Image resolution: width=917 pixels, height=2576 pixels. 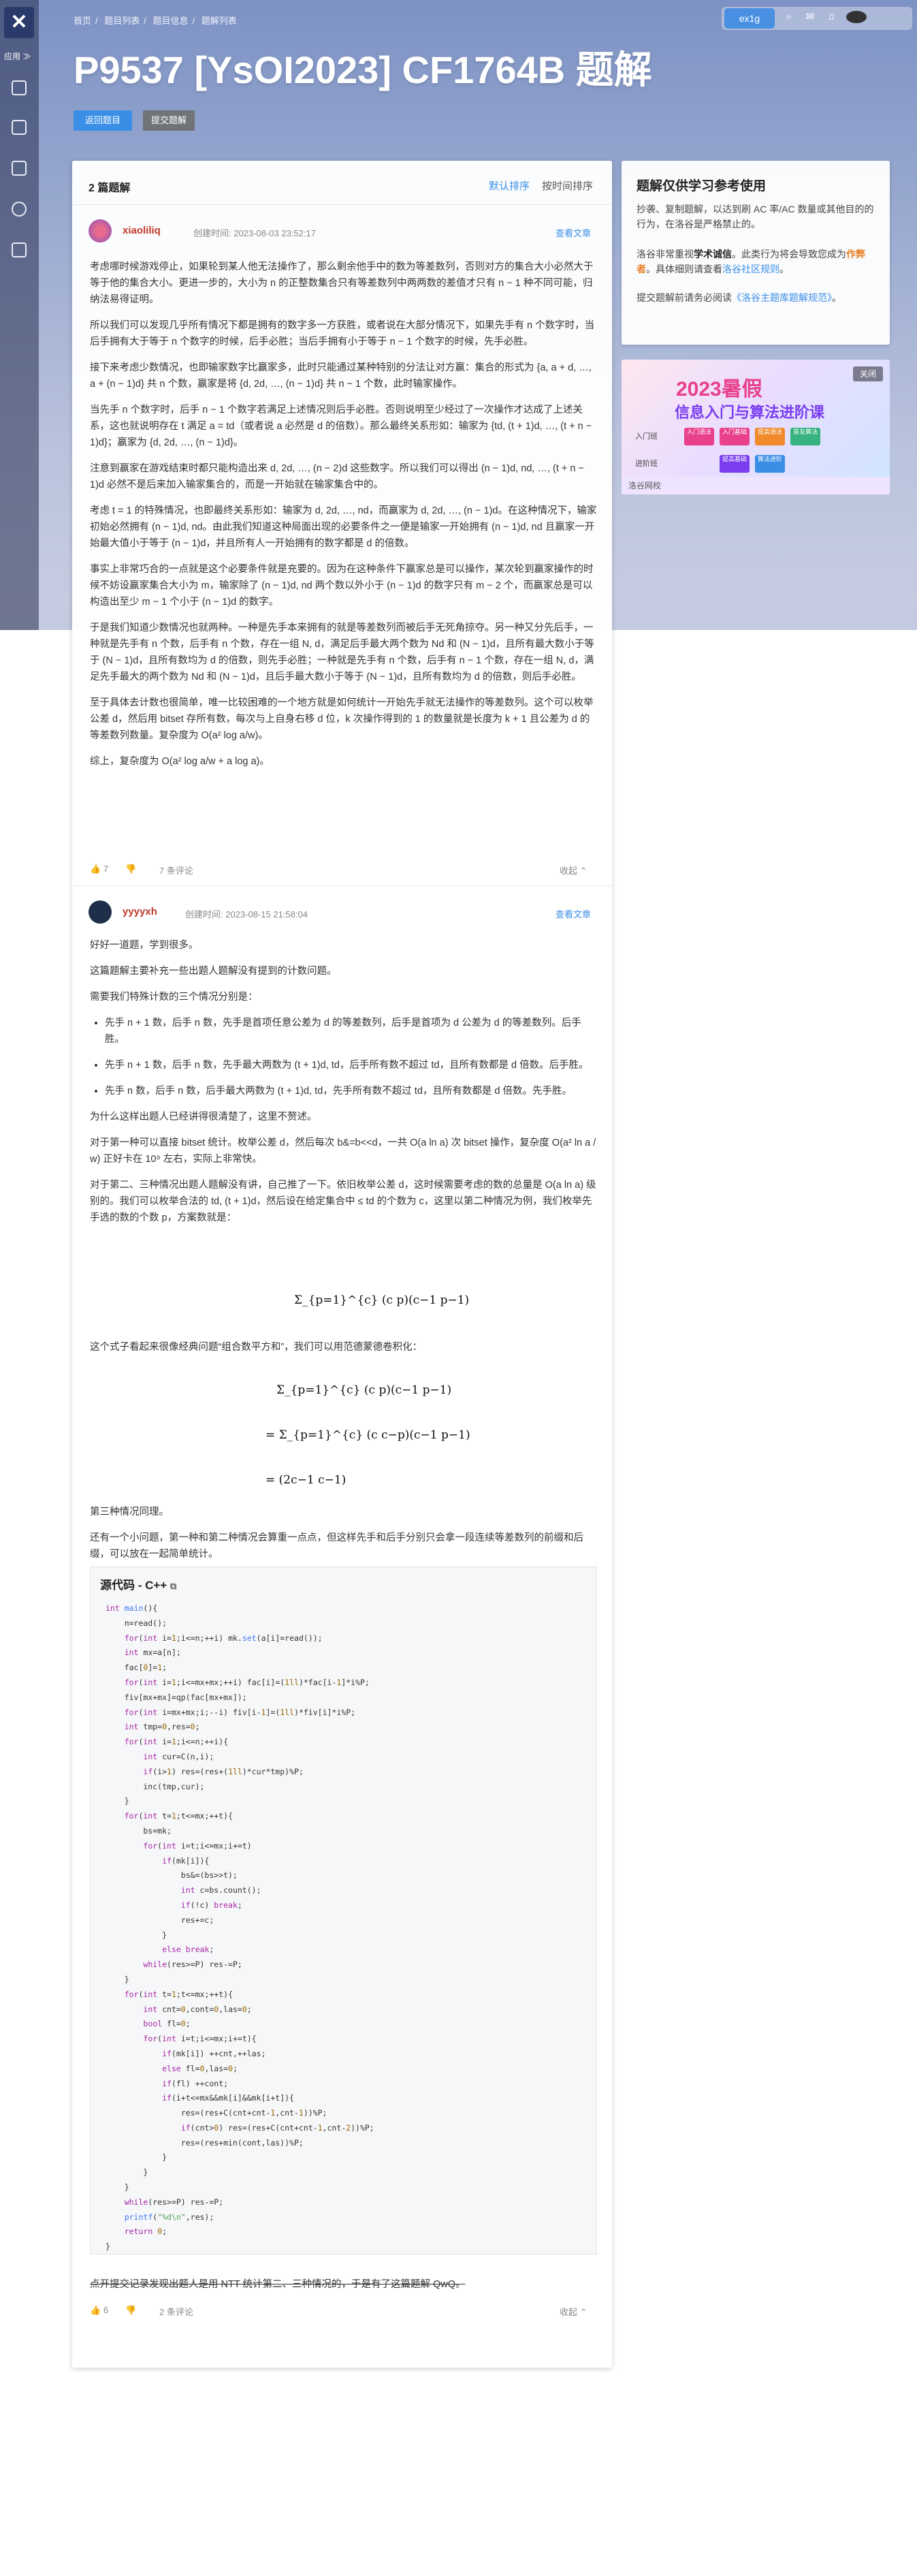 I want to click on community-rules-link: 洛谷社区规则, so click(x=750, y=269).